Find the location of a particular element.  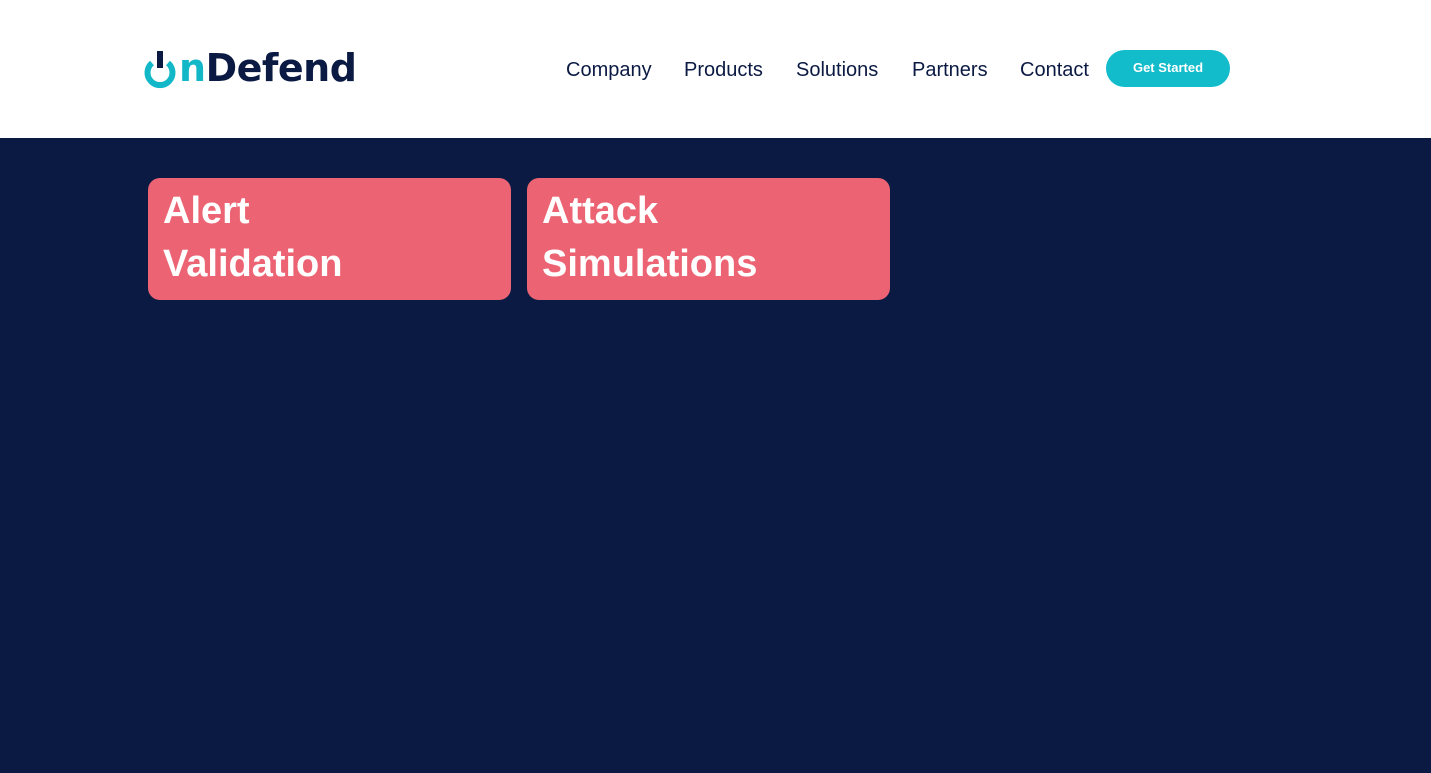

card-alert-validation: Alert Validation is located at coordinates (329, 239).